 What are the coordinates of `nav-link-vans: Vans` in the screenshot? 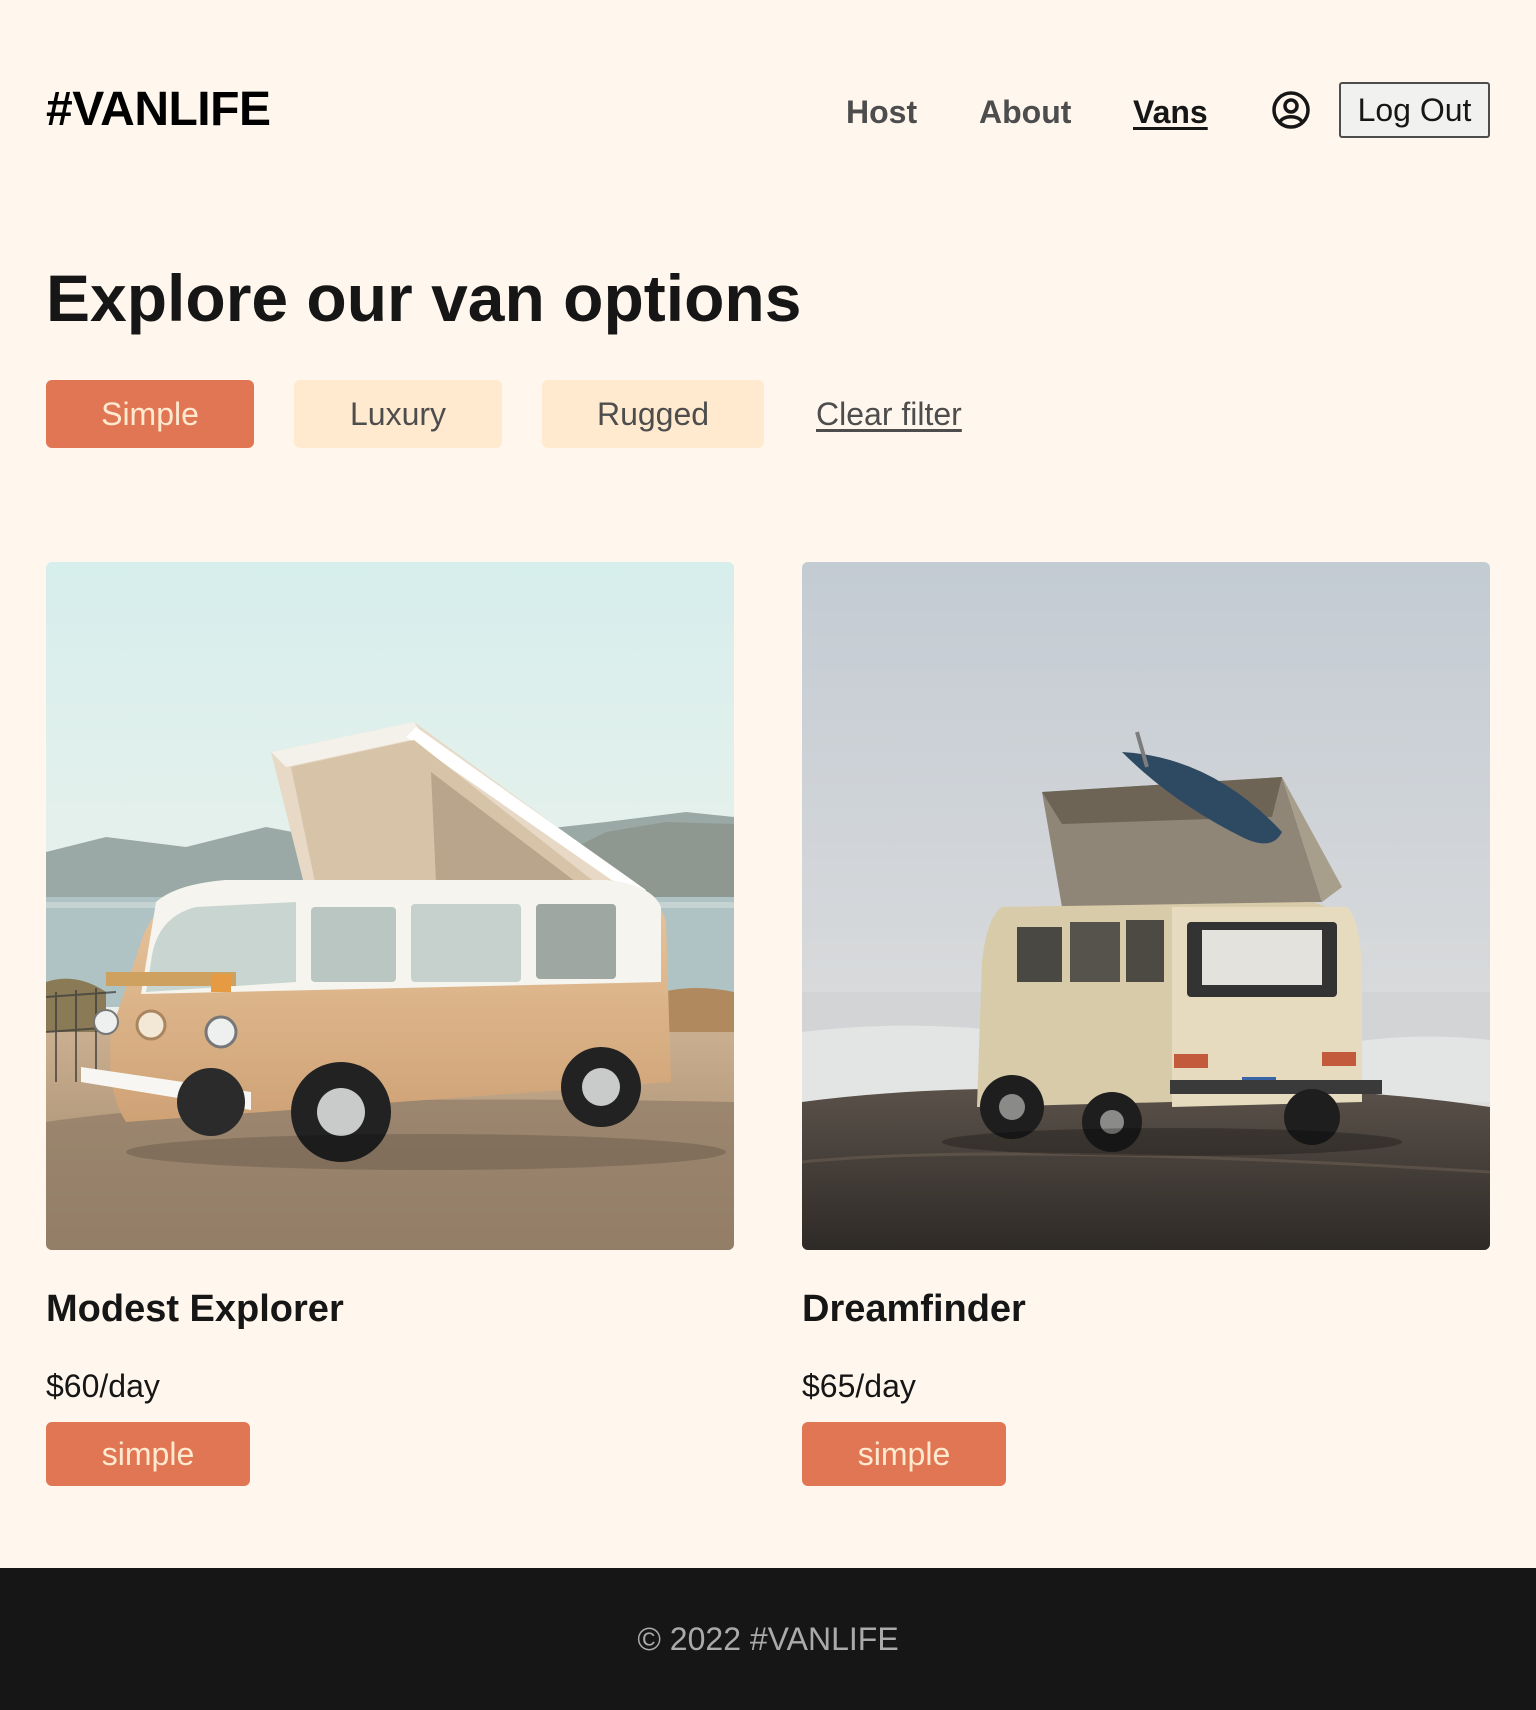 It's located at (1170, 112).